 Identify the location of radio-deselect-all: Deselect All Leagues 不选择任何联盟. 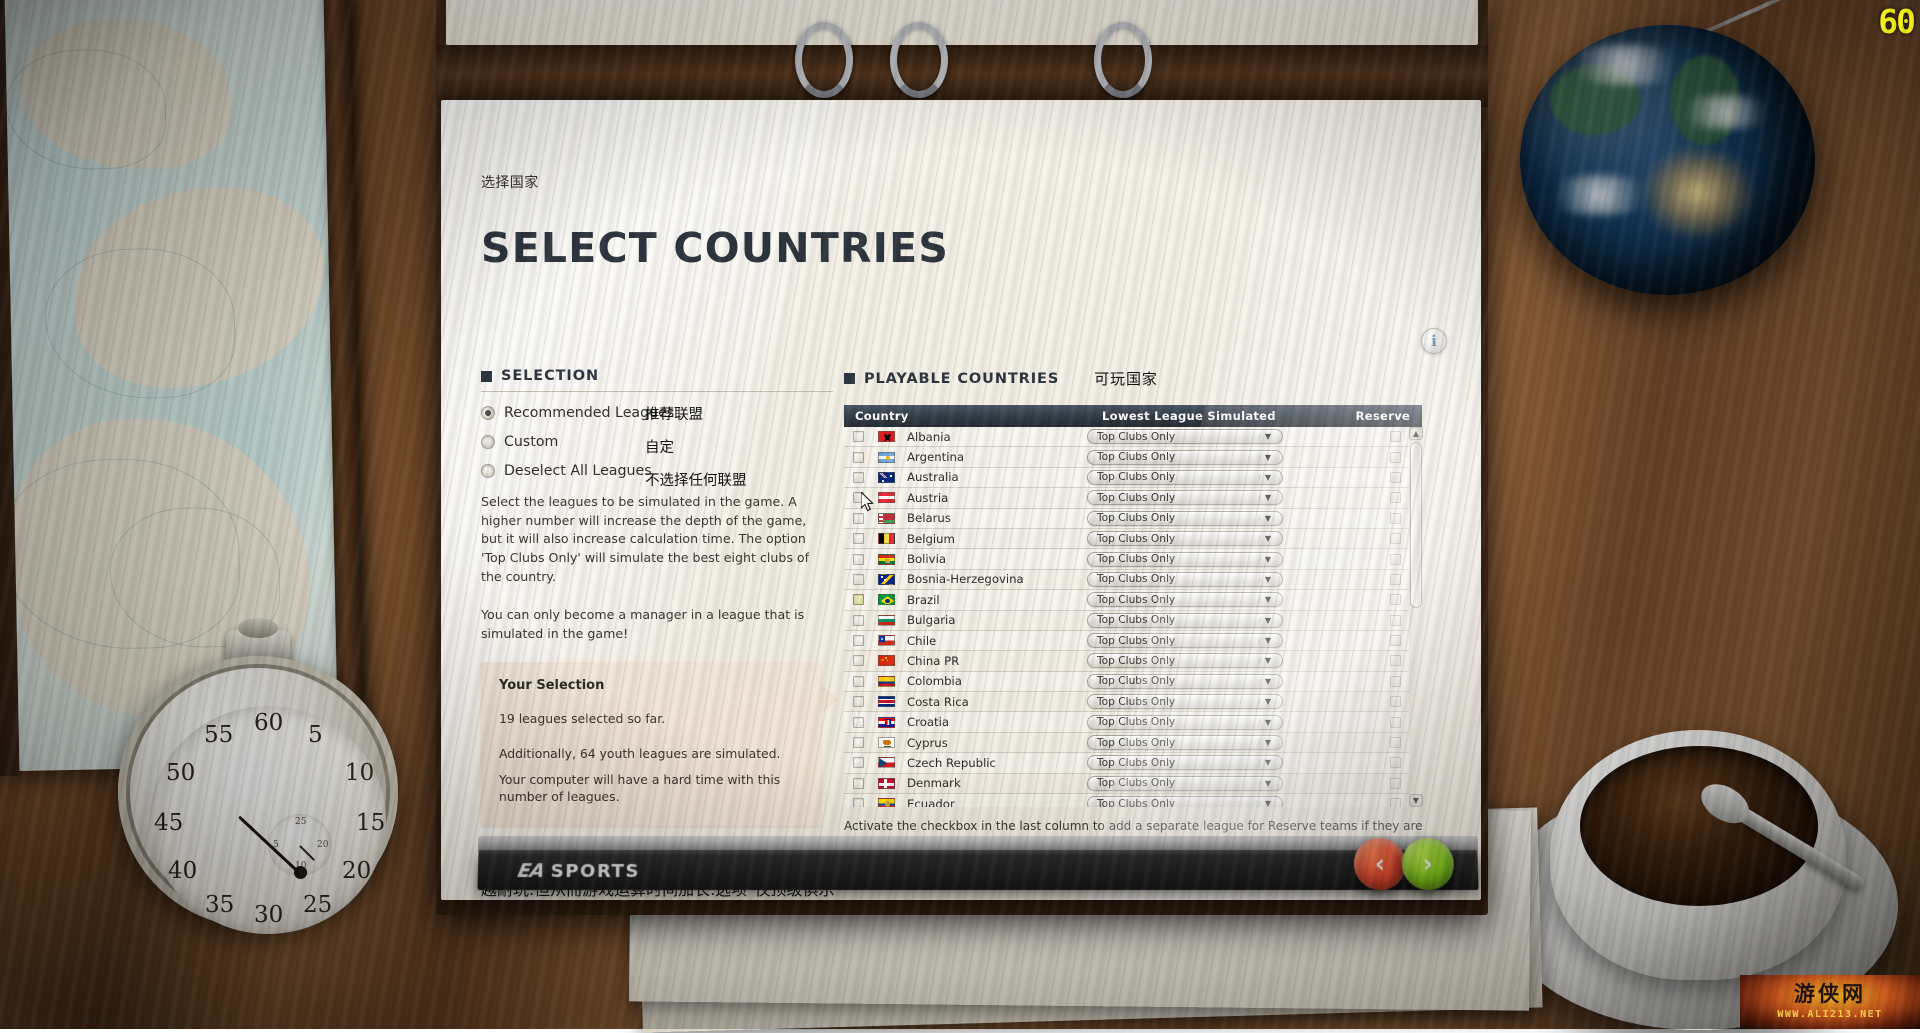
(657, 471).